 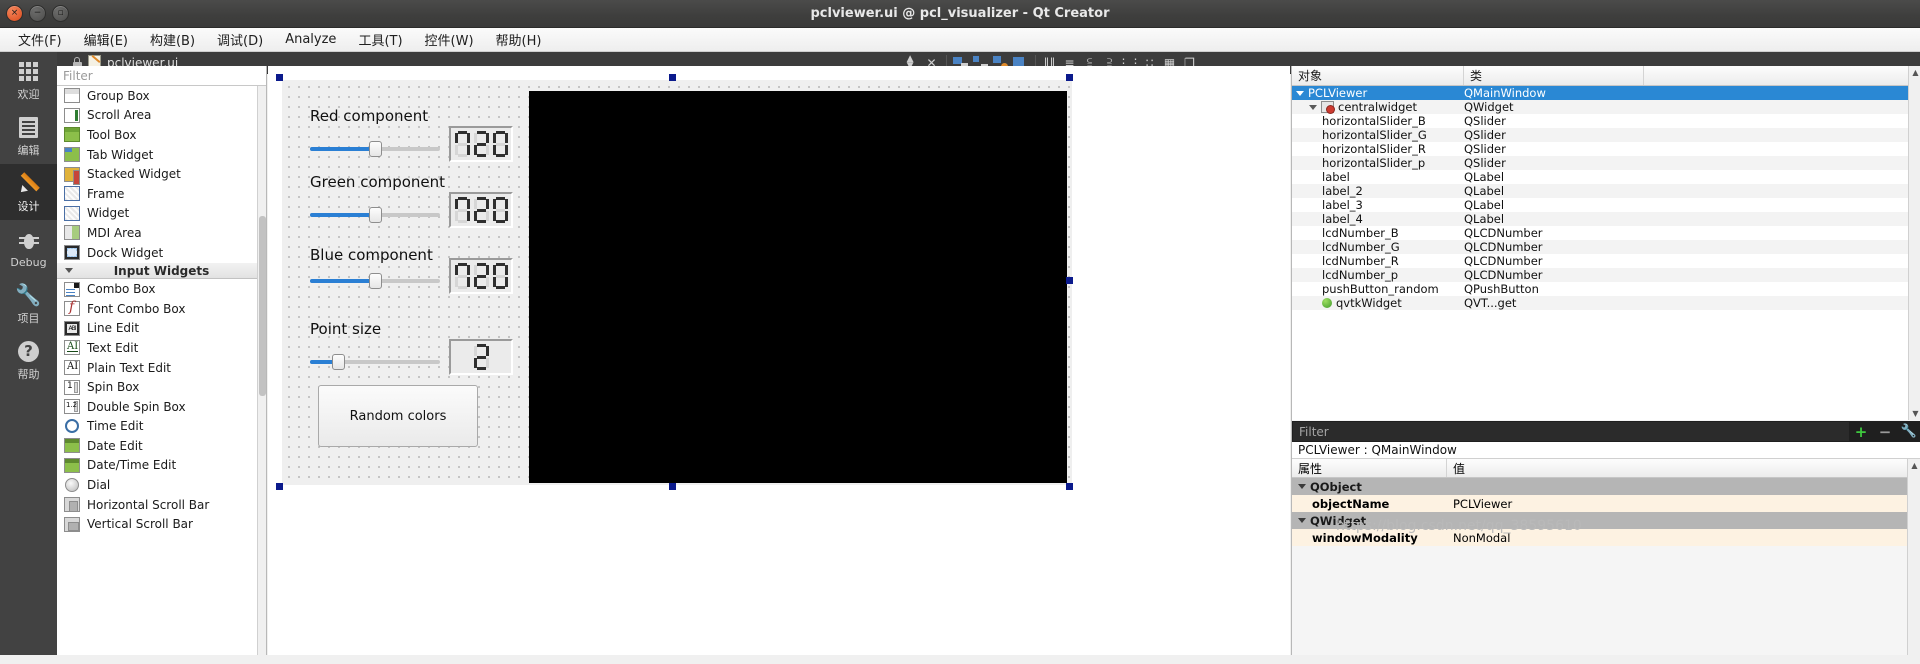 What do you see at coordinates (380, 39) in the screenshot?
I see `menu-tools: 工具(T)` at bounding box center [380, 39].